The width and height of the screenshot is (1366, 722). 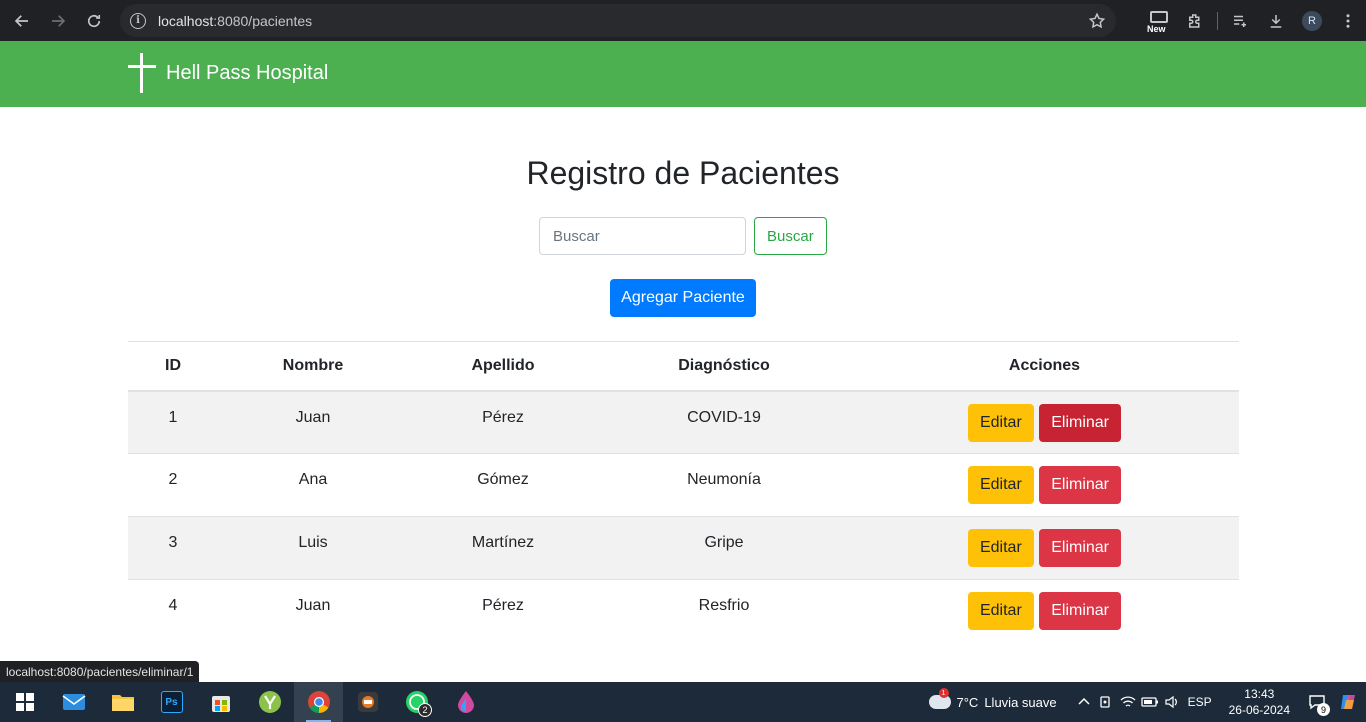 What do you see at coordinates (73, 702) in the screenshot?
I see `mail-icon` at bounding box center [73, 702].